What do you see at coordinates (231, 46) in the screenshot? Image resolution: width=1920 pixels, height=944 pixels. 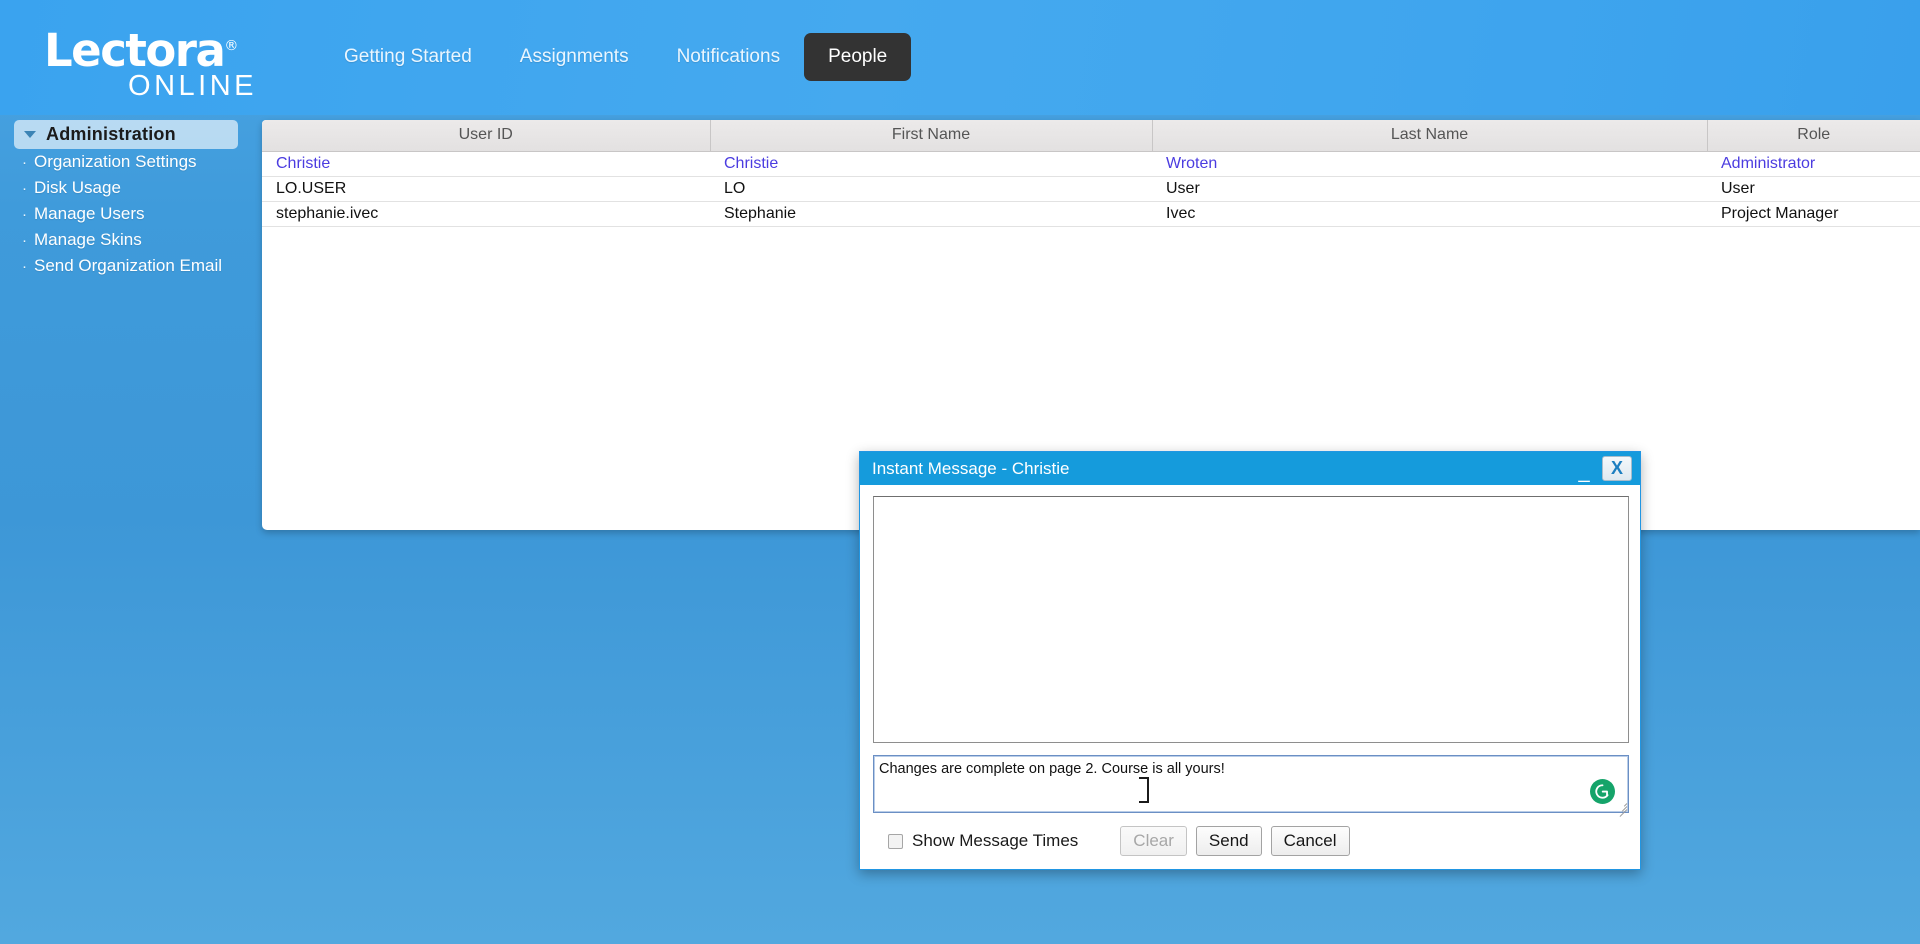 I see `logo-registered-mark: ®` at bounding box center [231, 46].